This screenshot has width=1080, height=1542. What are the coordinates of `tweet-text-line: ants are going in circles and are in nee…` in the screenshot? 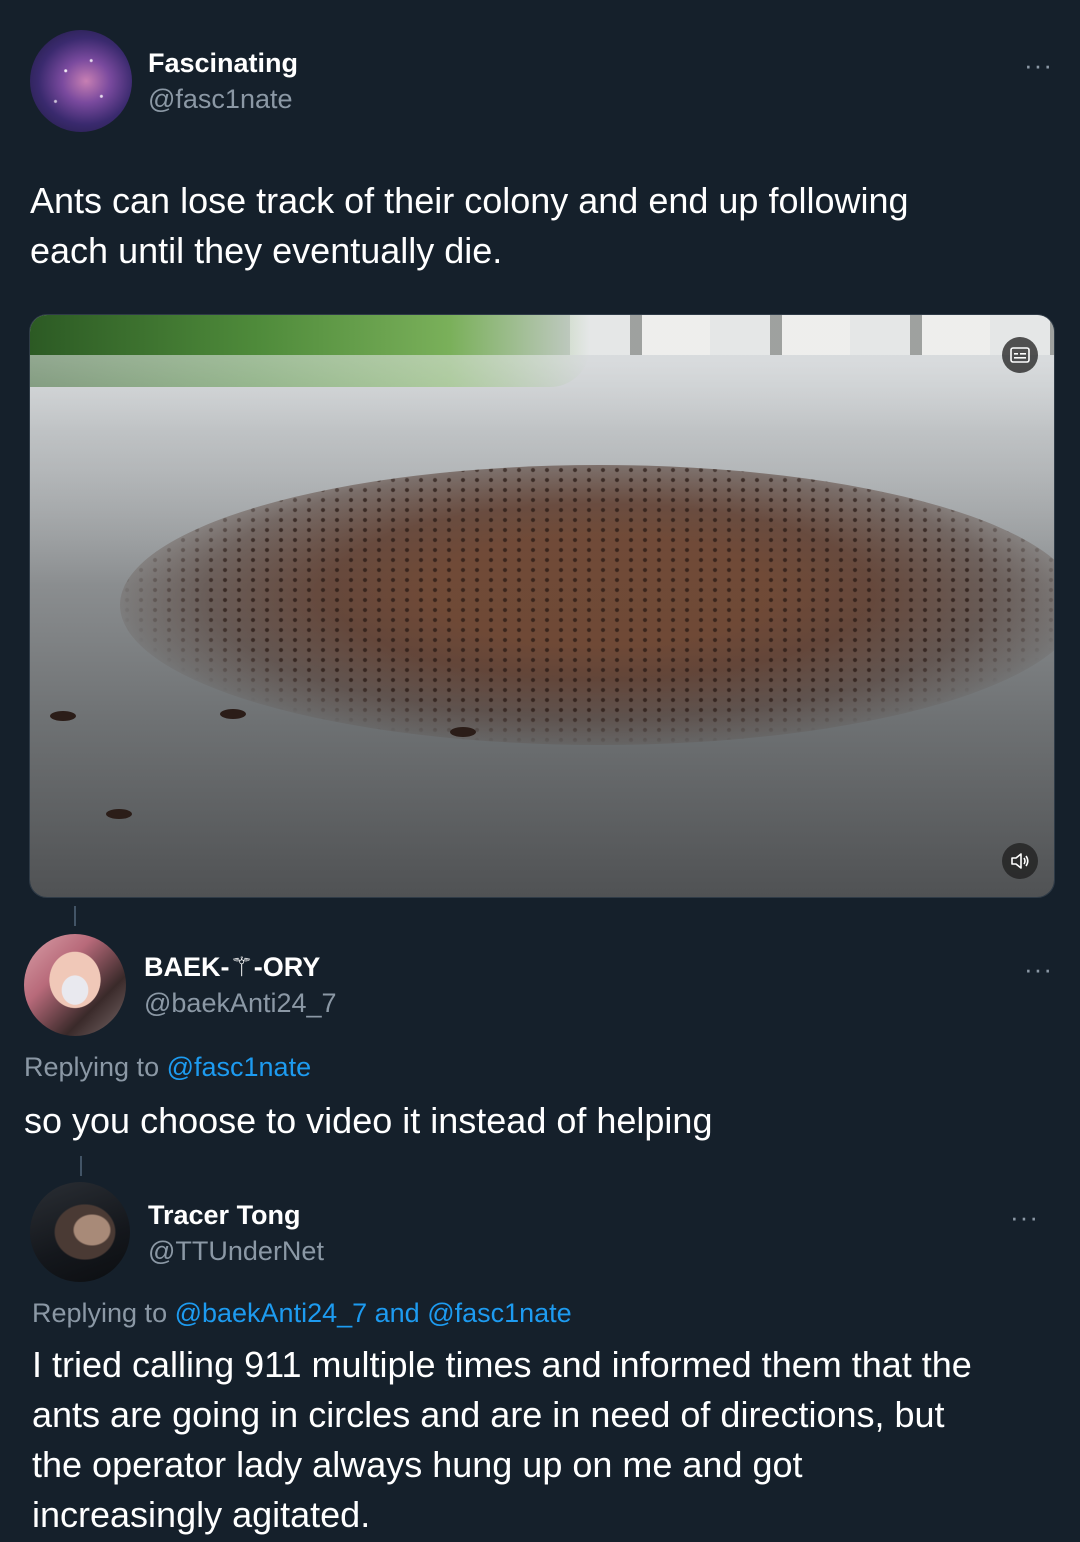 It's located at (488, 1414).